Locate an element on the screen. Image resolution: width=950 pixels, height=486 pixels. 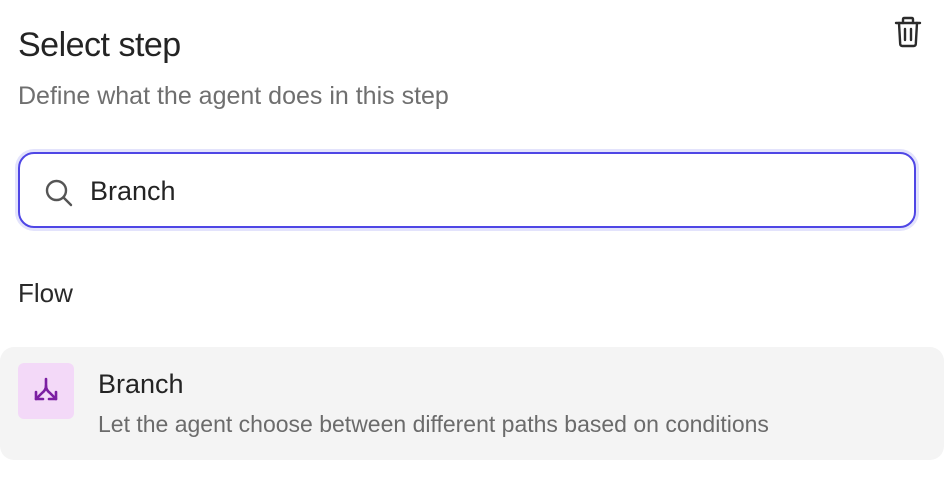
search-box is located at coordinates (467, 190).